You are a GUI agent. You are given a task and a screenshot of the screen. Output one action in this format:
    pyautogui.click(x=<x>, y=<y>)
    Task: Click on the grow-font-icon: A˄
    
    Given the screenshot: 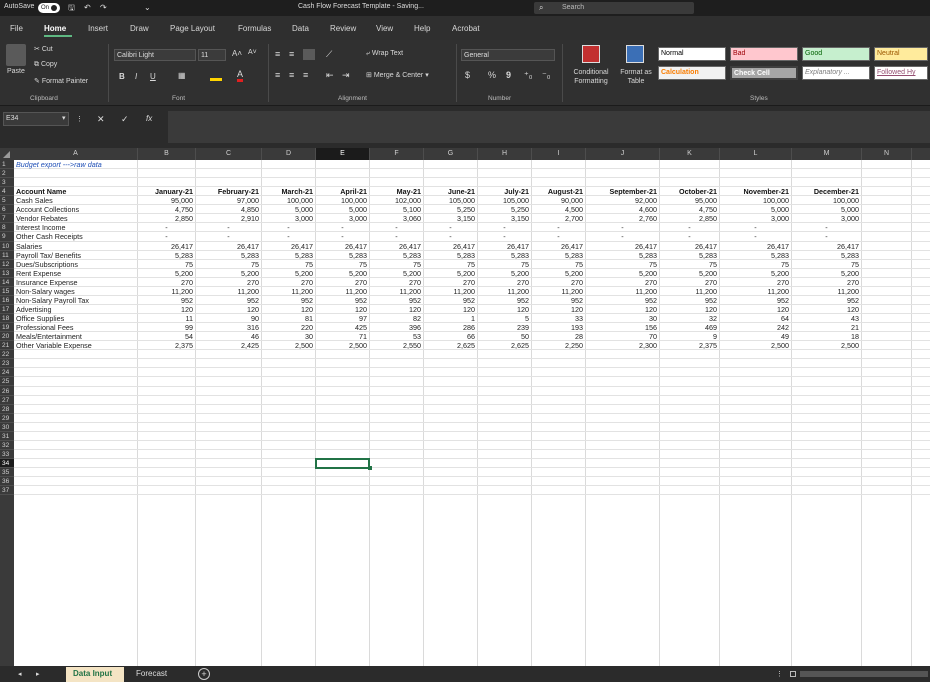 What is the action you would take?
    pyautogui.click(x=237, y=53)
    